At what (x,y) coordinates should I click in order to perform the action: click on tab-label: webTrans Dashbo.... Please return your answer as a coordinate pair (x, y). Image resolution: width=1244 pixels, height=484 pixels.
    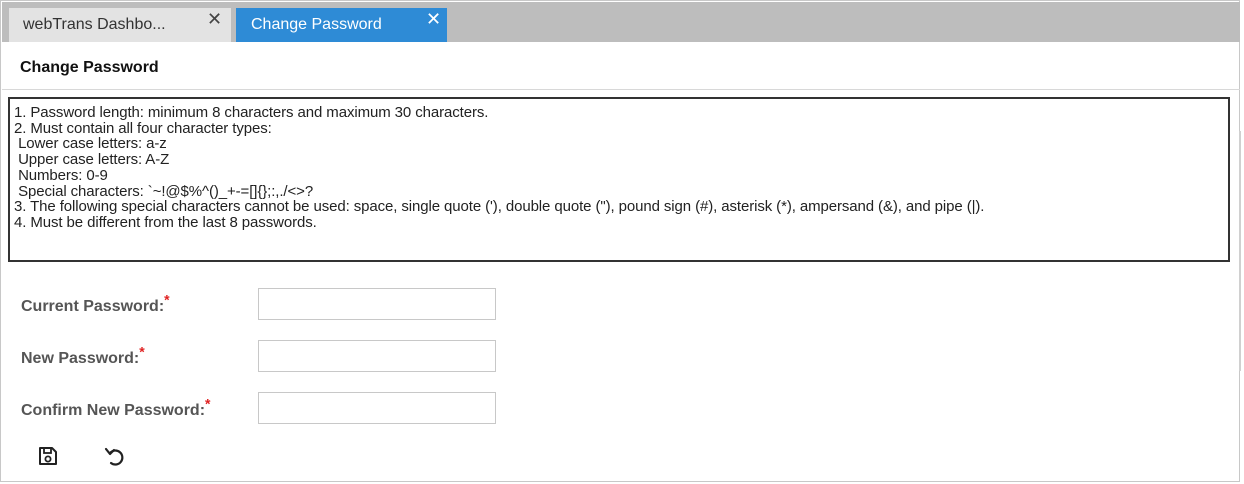
    Looking at the image, I should click on (94, 24).